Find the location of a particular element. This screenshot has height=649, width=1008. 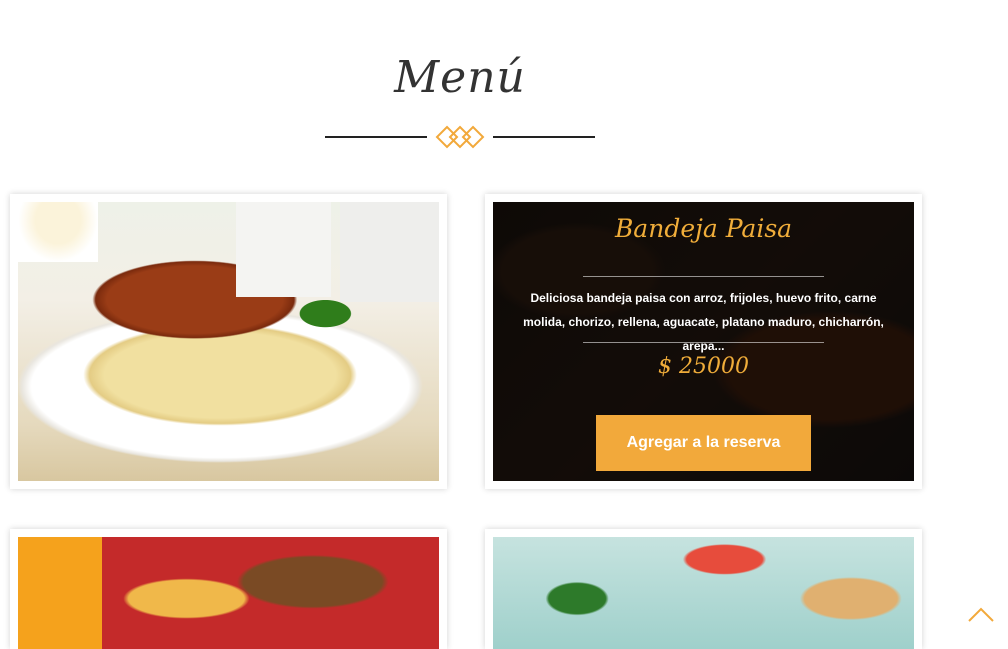

add-to-reservation-button: Agregar a la reserva is located at coordinates (703, 443).